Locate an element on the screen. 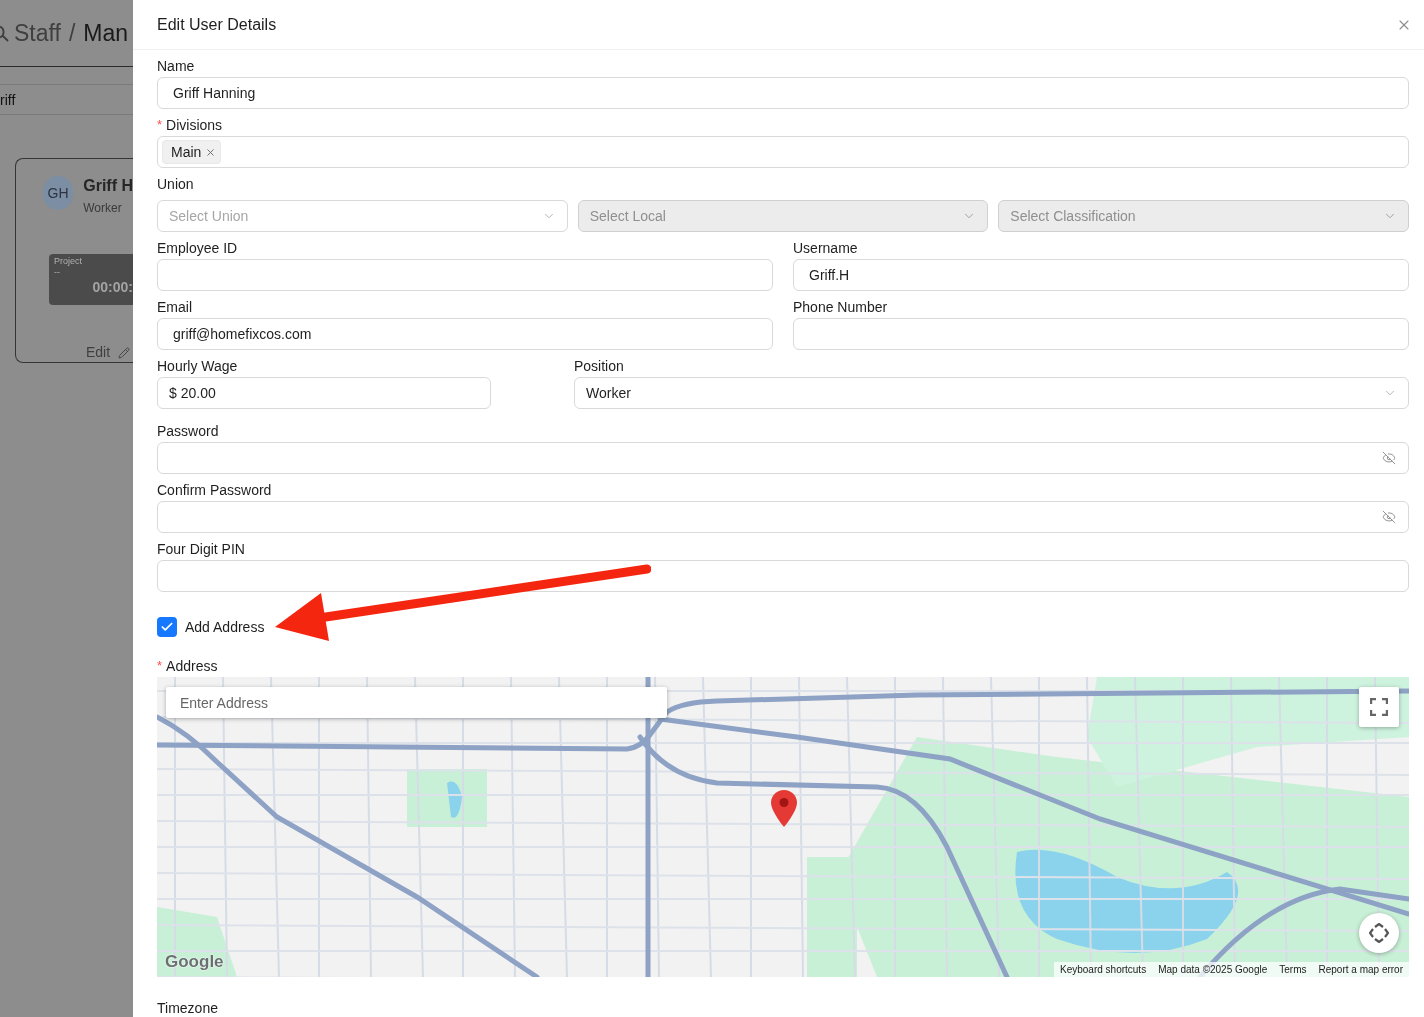 Image resolution: width=1424 pixels, height=1017 pixels. field-label: Phone Number is located at coordinates (840, 307).